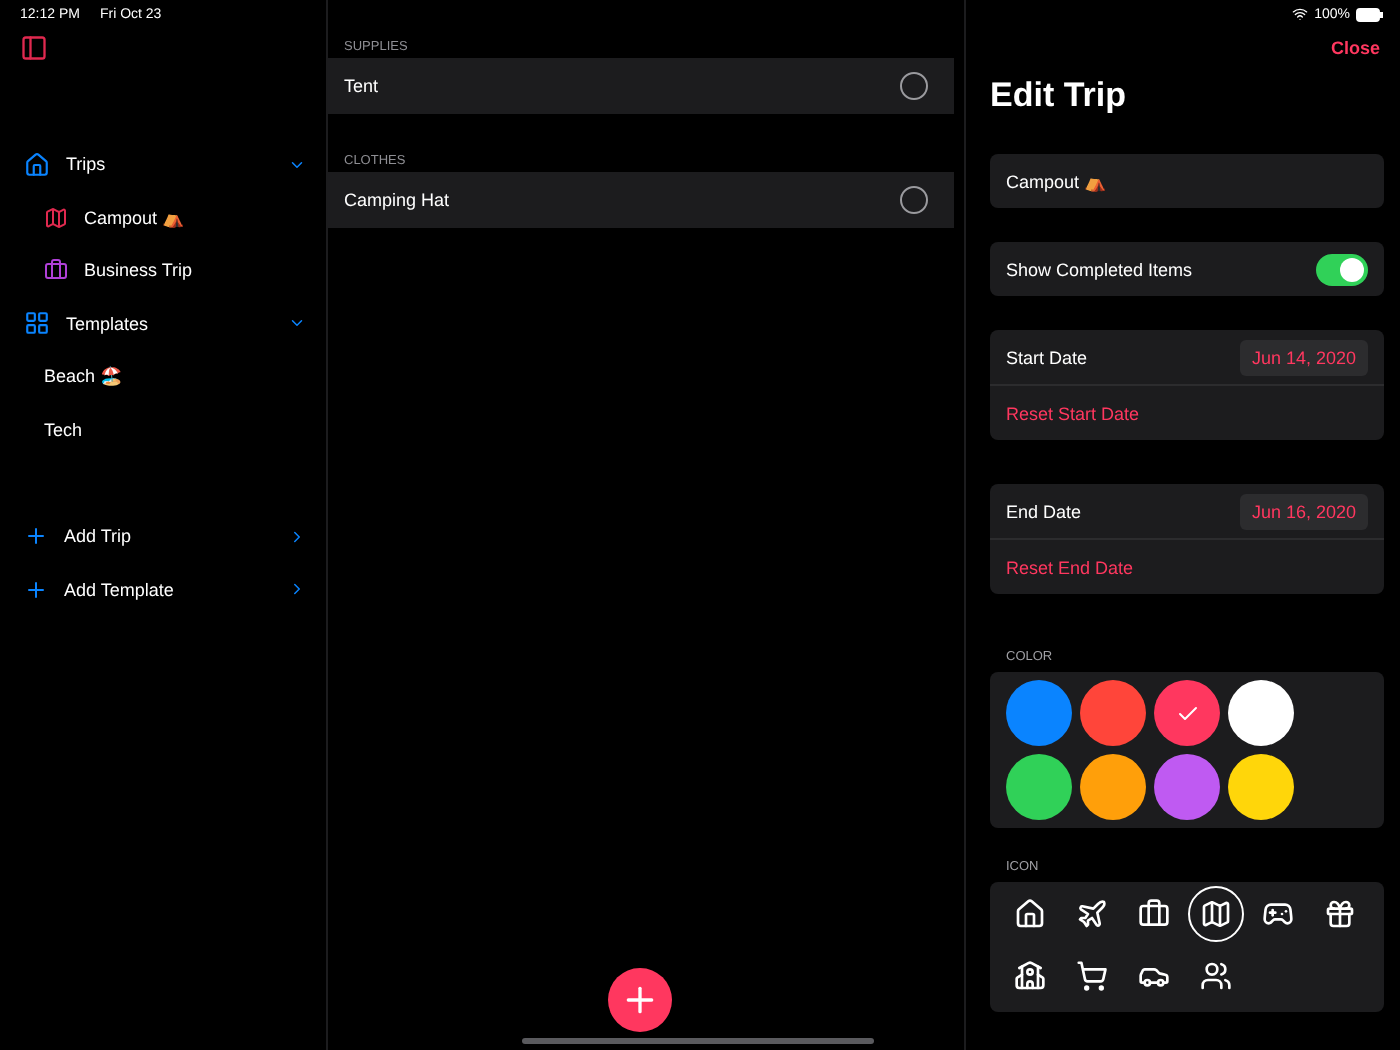  Describe the element at coordinates (1355, 48) in the screenshot. I see `close-button: Close` at that location.